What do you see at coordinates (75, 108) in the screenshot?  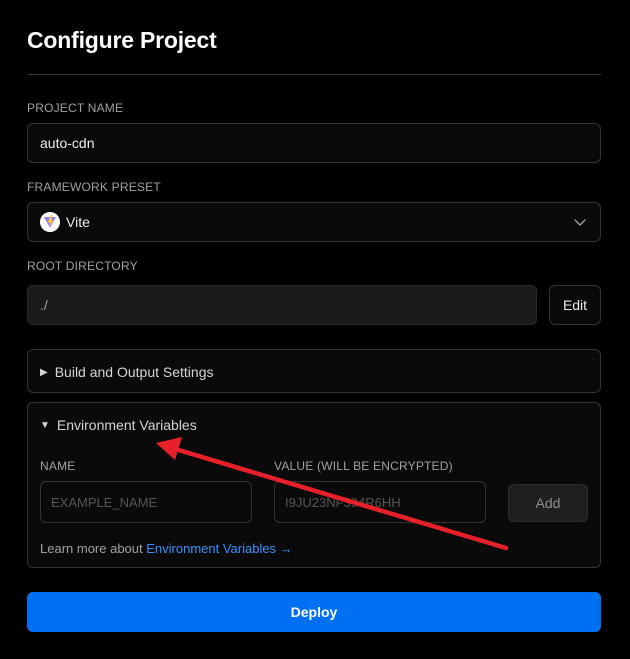 I see `project-name-label: PROJECT NAME` at bounding box center [75, 108].